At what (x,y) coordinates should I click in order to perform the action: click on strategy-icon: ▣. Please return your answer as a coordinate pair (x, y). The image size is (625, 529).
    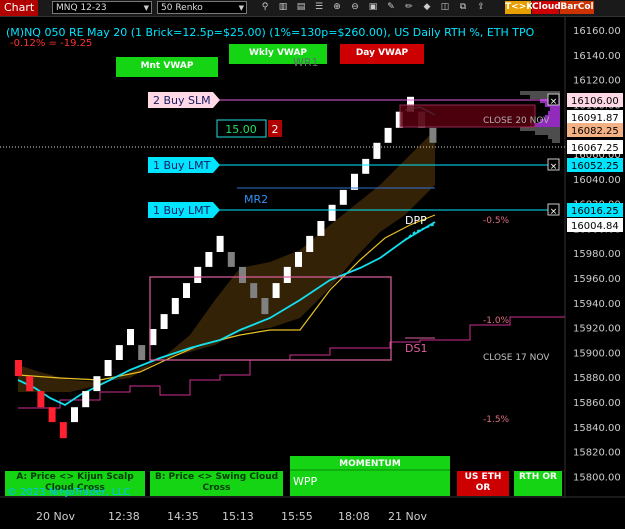
    Looking at the image, I should click on (373, 7).